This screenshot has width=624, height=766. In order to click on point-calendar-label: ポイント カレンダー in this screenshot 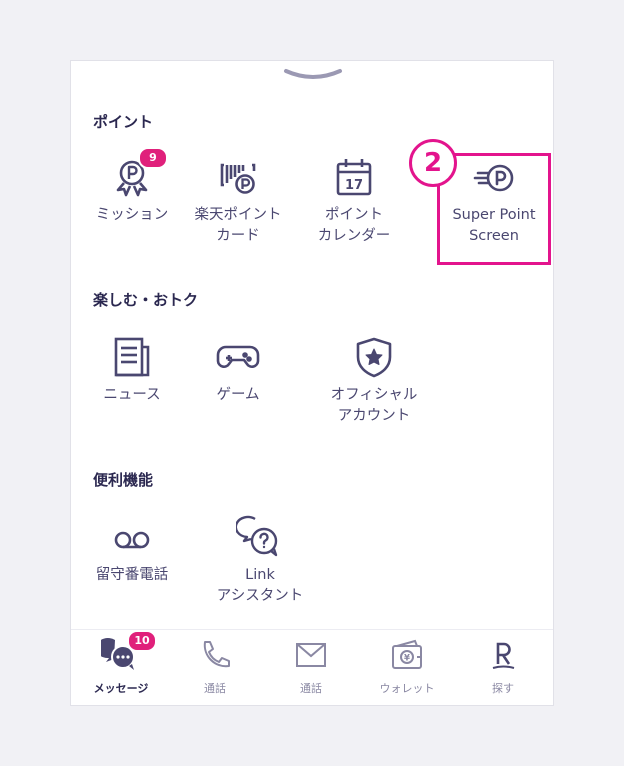, I will do `click(354, 225)`.